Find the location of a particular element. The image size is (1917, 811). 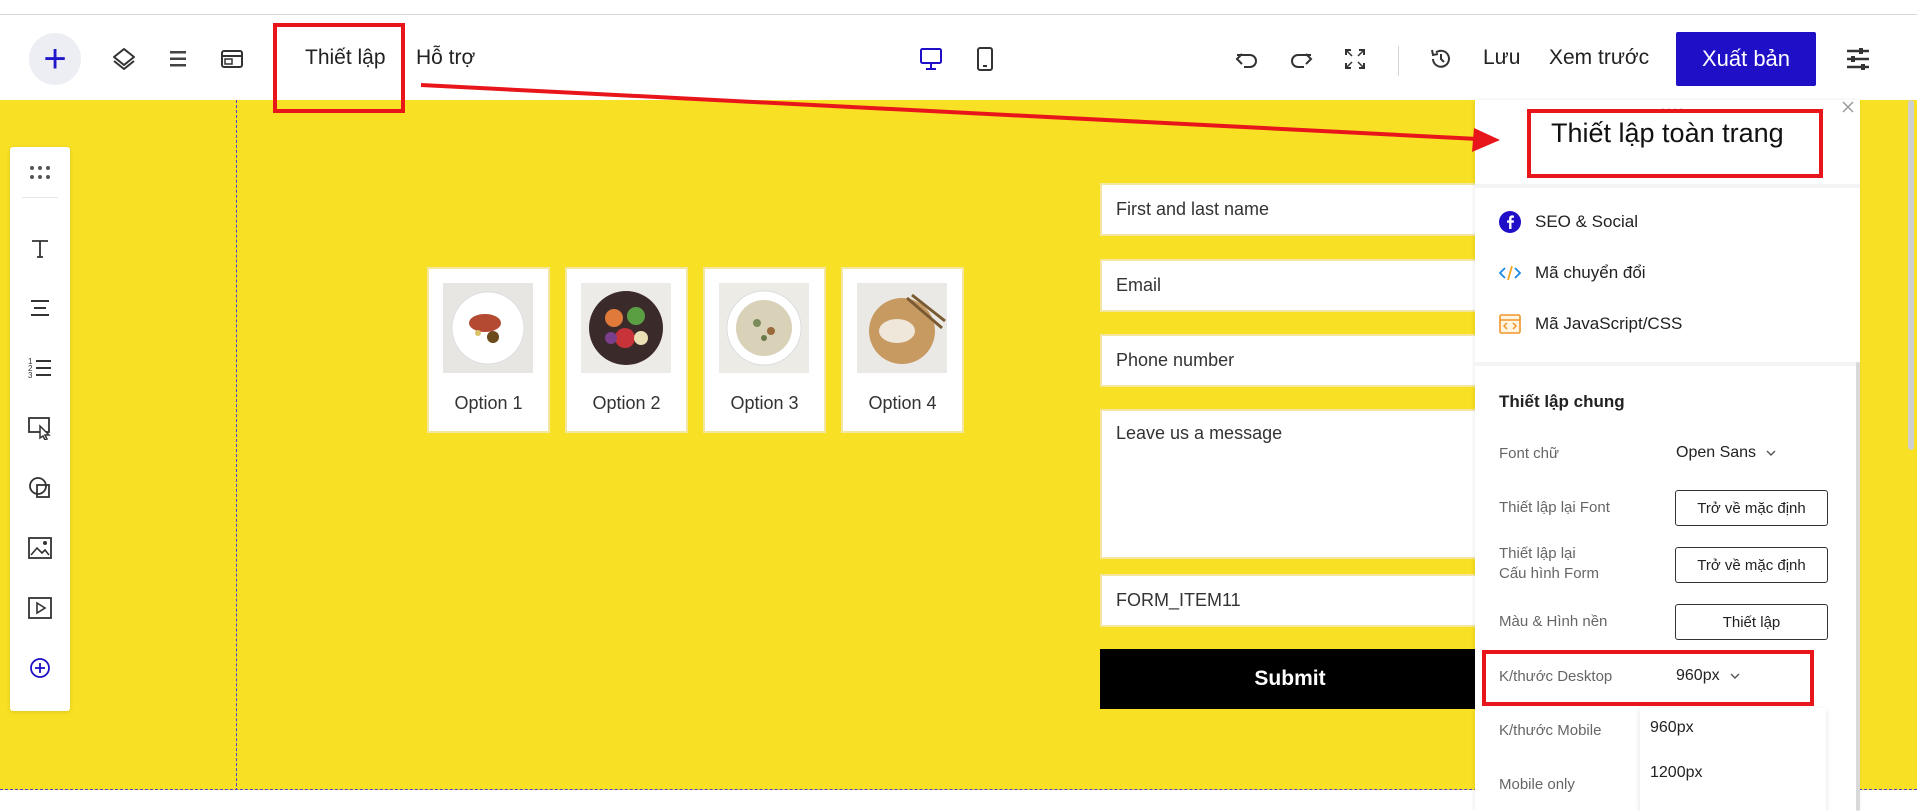

add-element-button: + is located at coordinates (55, 59).